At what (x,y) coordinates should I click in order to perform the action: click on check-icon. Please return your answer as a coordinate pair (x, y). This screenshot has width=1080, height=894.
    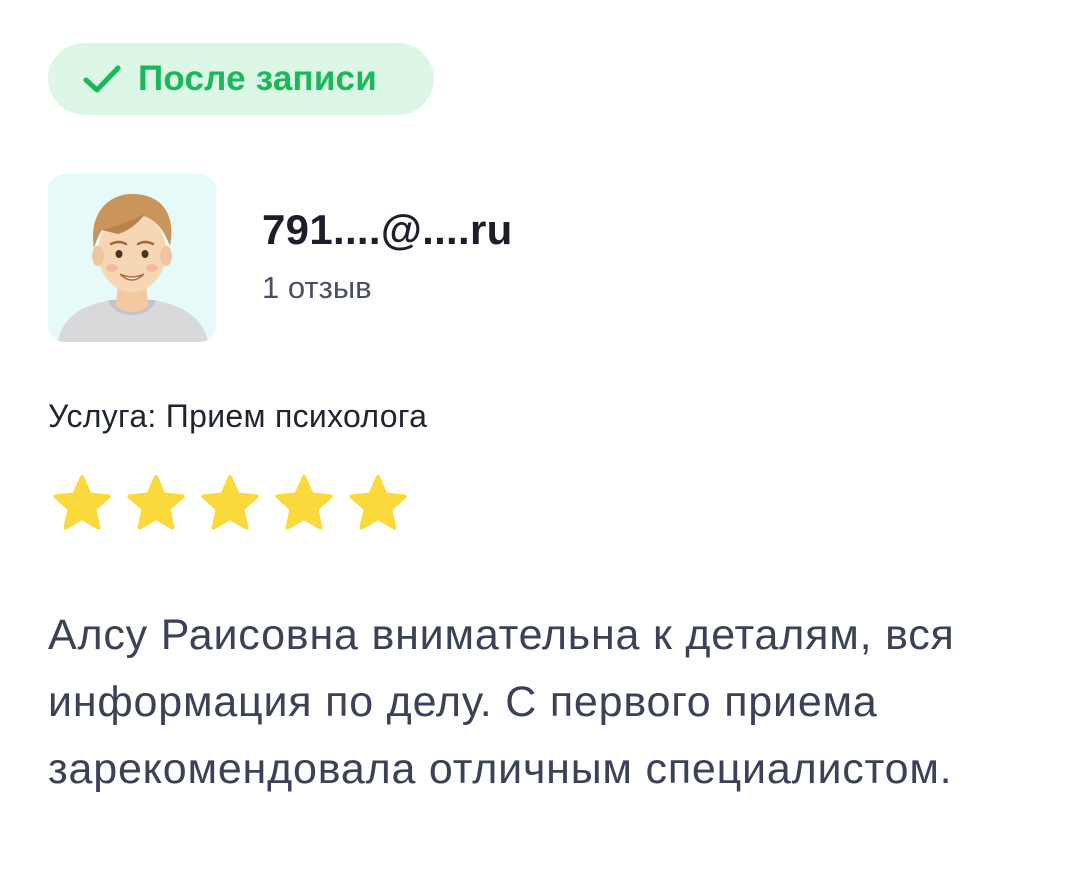
    Looking at the image, I should click on (102, 79).